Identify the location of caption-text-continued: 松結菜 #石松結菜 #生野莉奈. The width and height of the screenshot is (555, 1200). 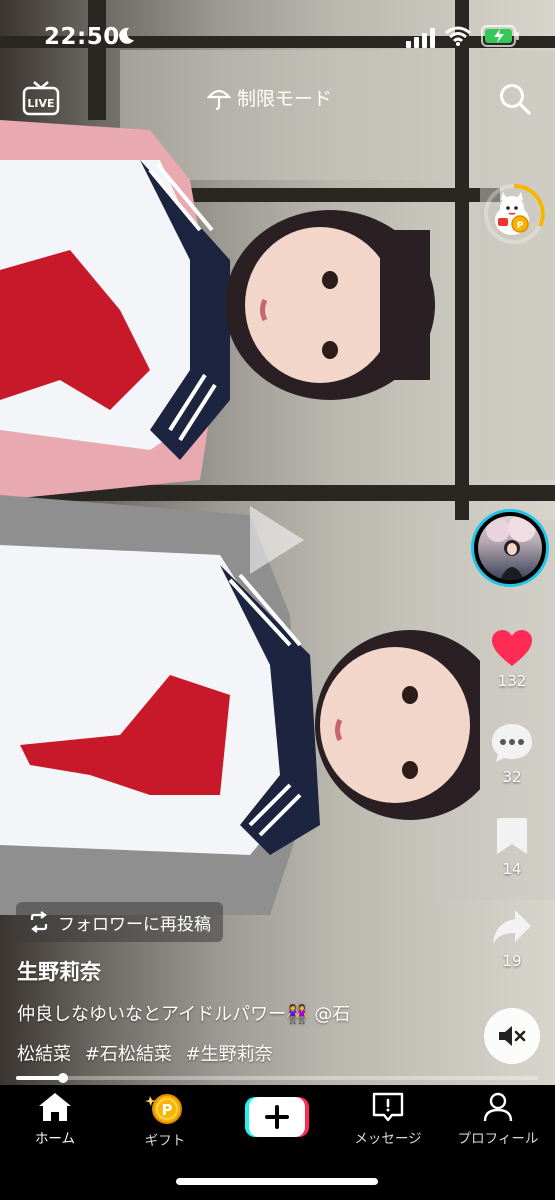
(149, 1053).